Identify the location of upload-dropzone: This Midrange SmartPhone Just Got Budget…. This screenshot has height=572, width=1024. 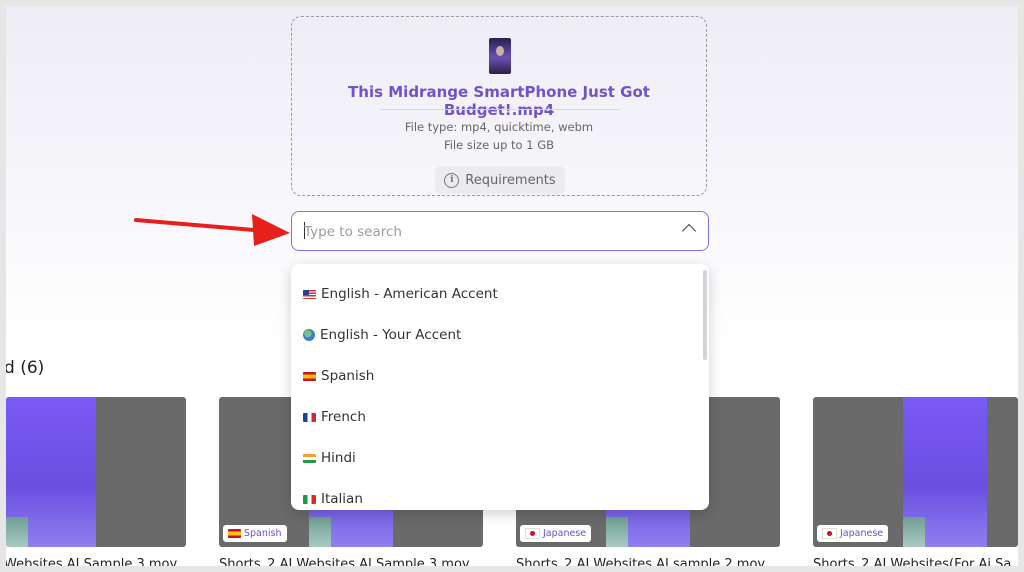
(499, 106).